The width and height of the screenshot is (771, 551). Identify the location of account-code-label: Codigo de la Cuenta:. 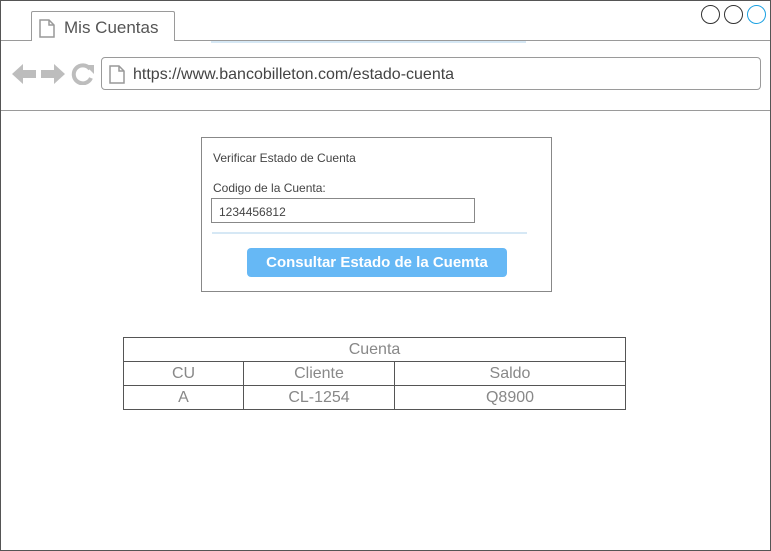
(269, 188).